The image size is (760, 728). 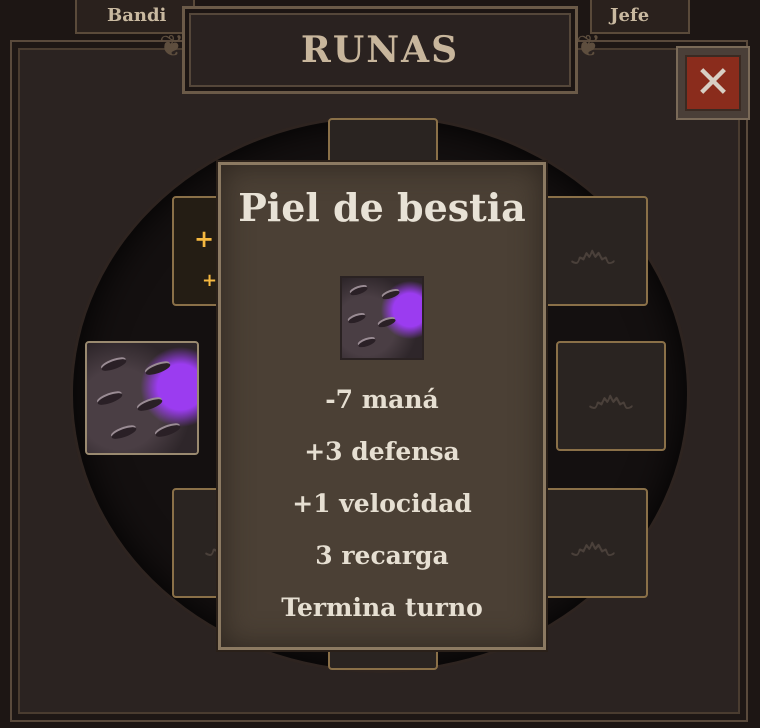 I want to click on page-title: RUNAS, so click(x=380, y=50).